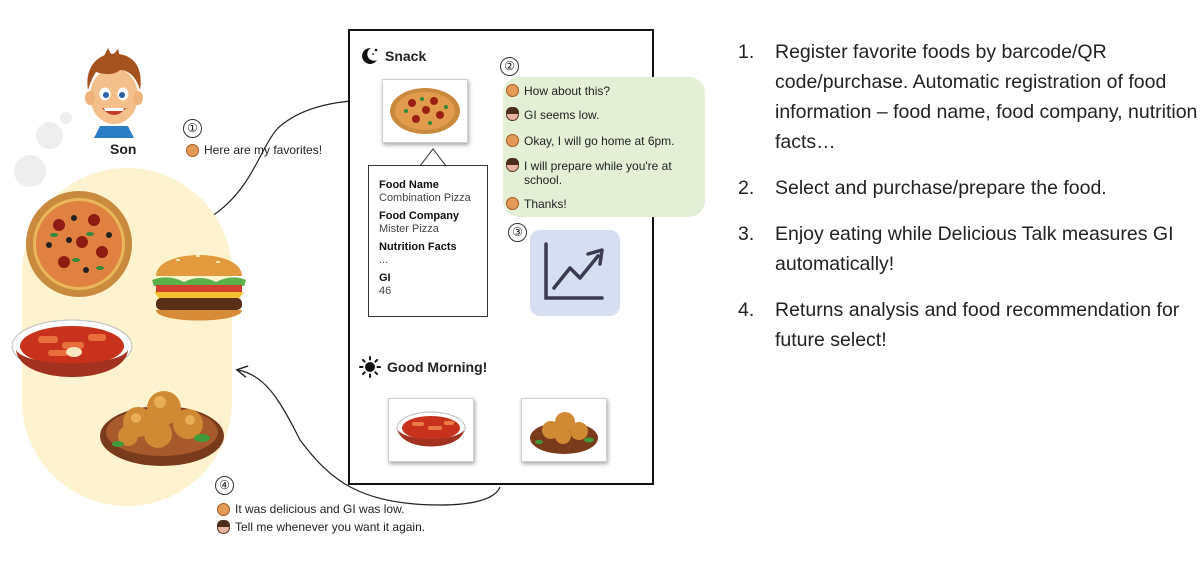 Image resolution: width=1204 pixels, height=562 pixels. I want to click on thought-bubble-tiny, so click(66, 118).